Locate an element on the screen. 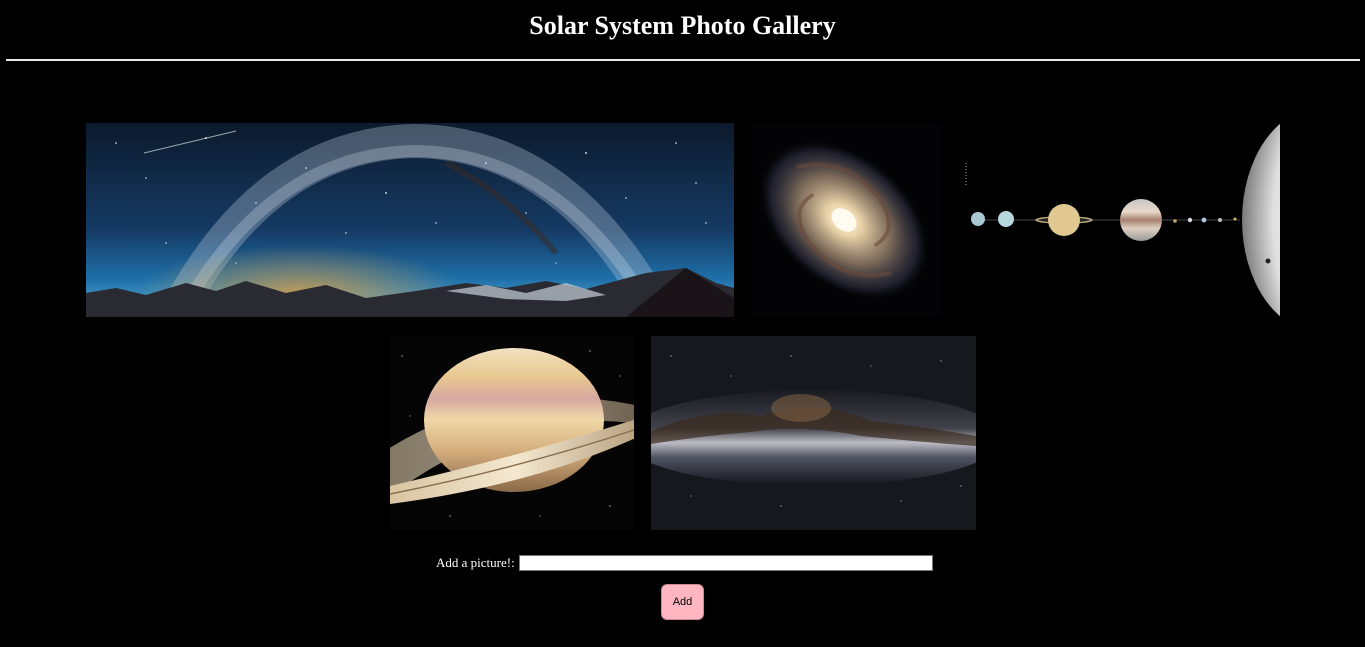 The width and height of the screenshot is (1365, 647). photo-solar-system-lineup is located at coordinates (1120, 220).